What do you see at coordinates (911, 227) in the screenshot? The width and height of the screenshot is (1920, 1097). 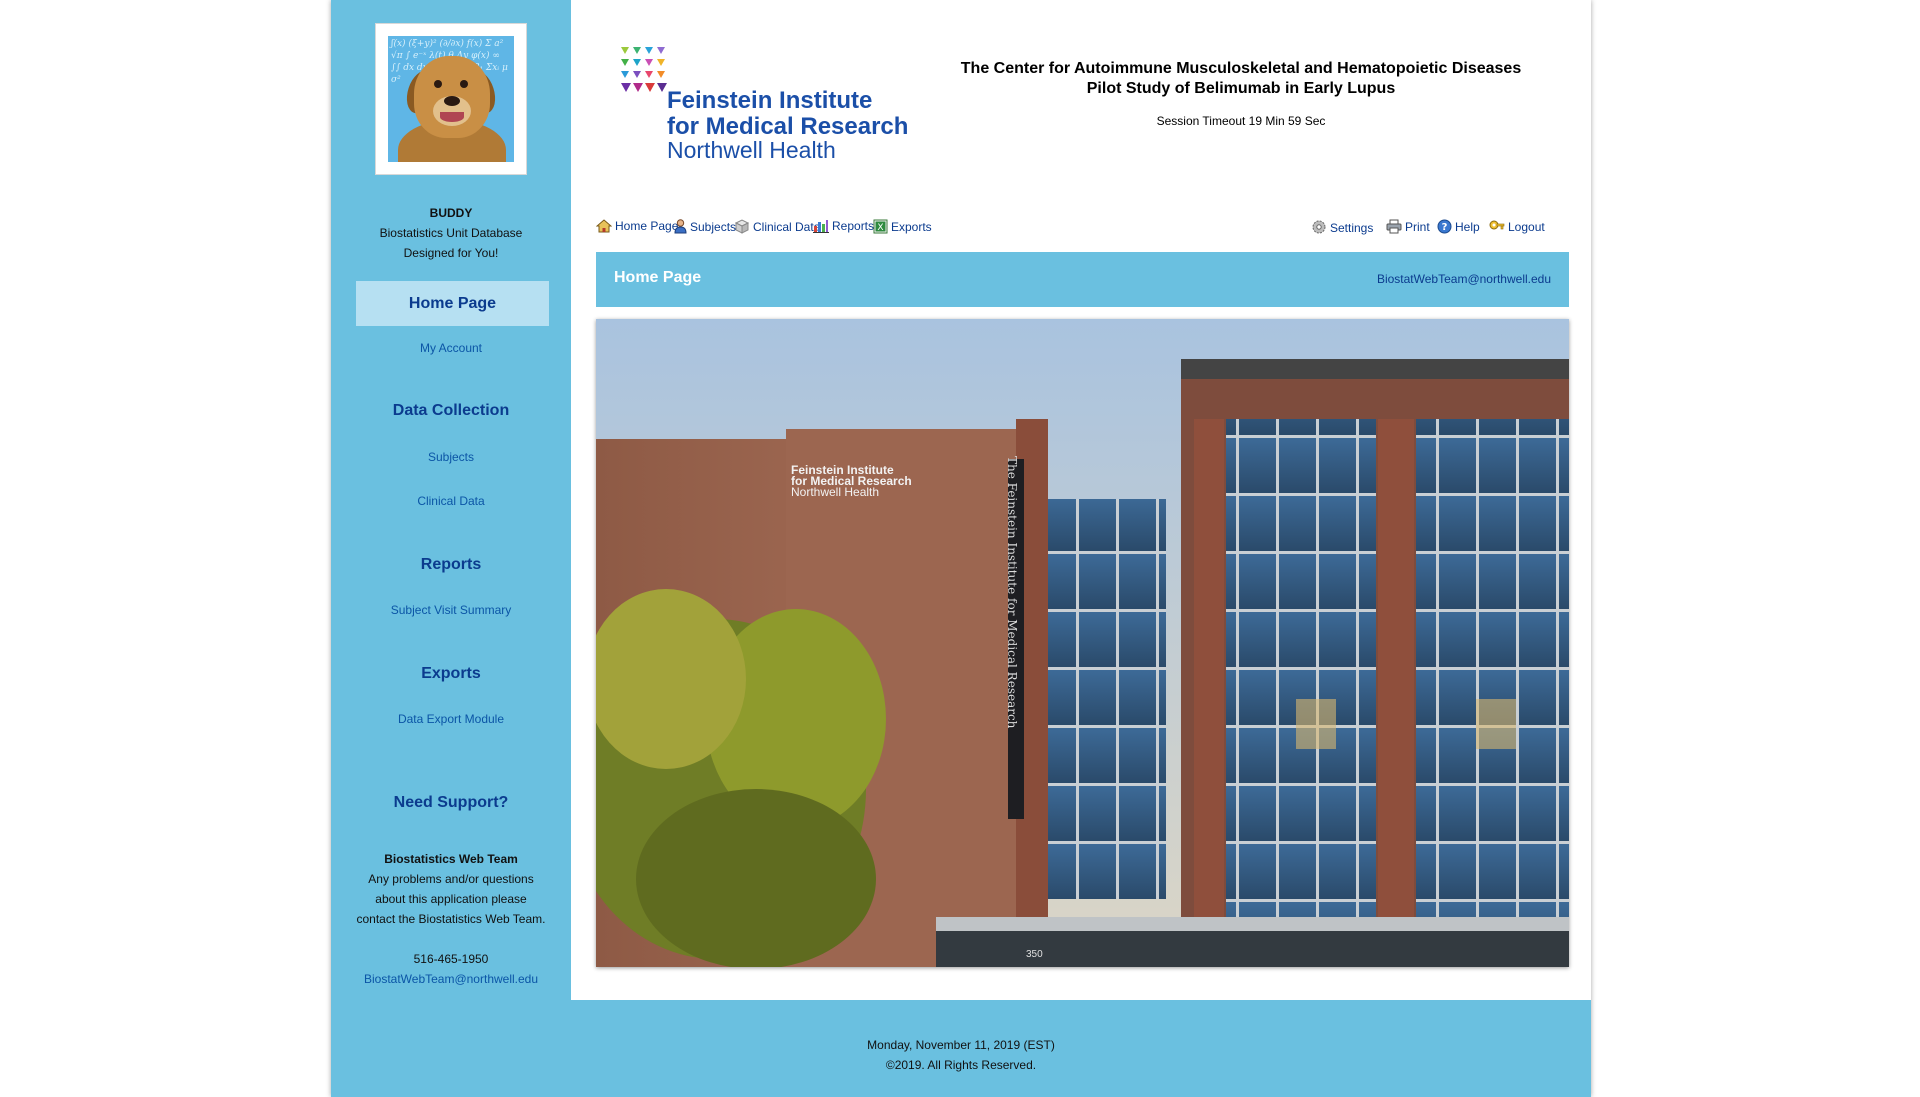 I see `toolbar-label: Exports` at bounding box center [911, 227].